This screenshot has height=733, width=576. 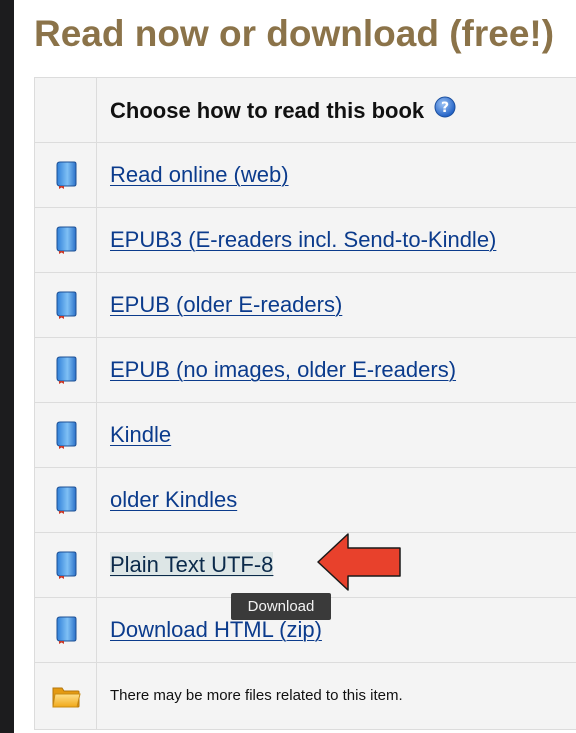 I want to click on red-arrow-icon, so click(x=359, y=562).